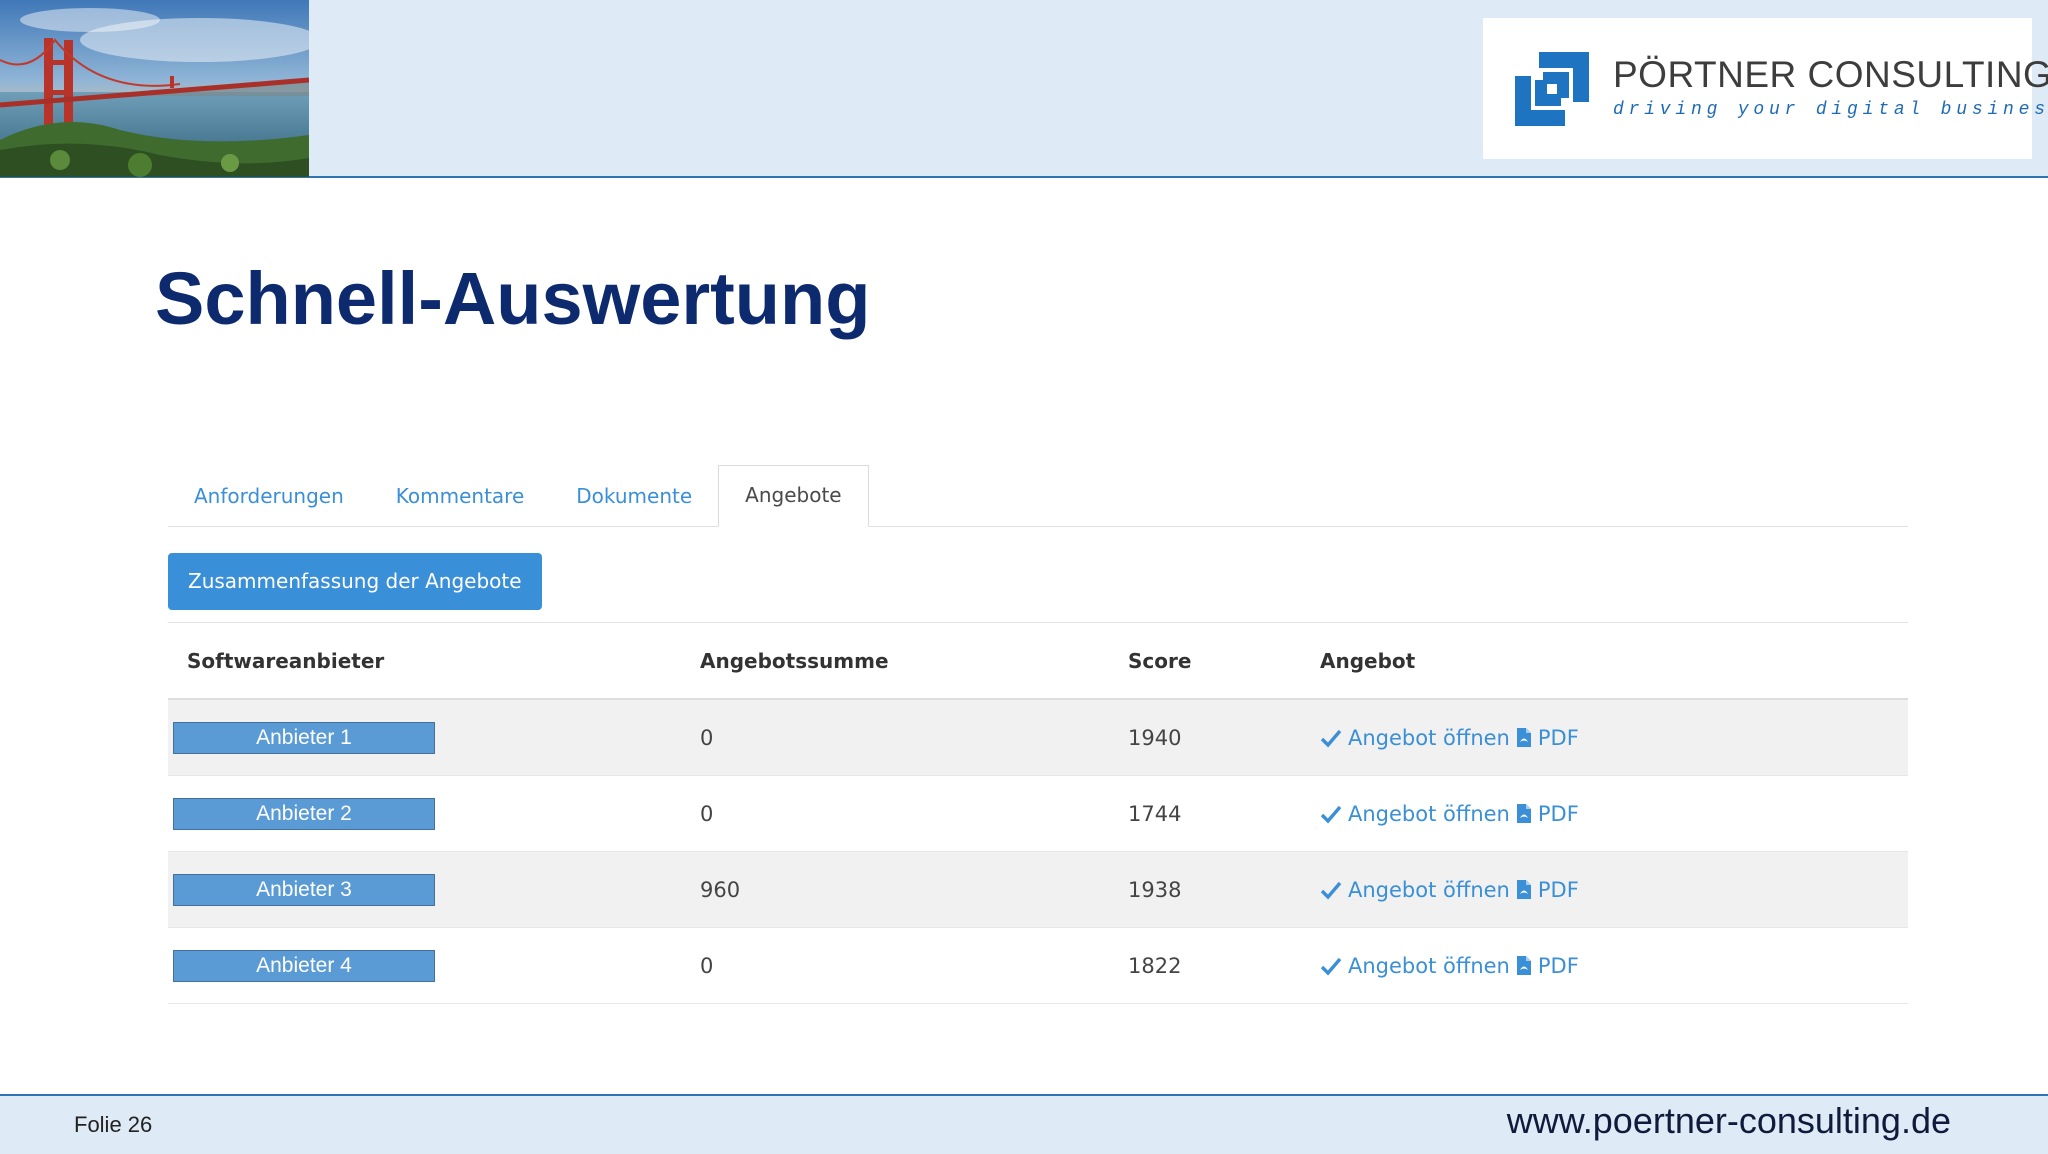 This screenshot has height=1154, width=2048. Describe the element at coordinates (286, 660) in the screenshot. I see `column-header-vendor: Softwareanbieter` at that location.